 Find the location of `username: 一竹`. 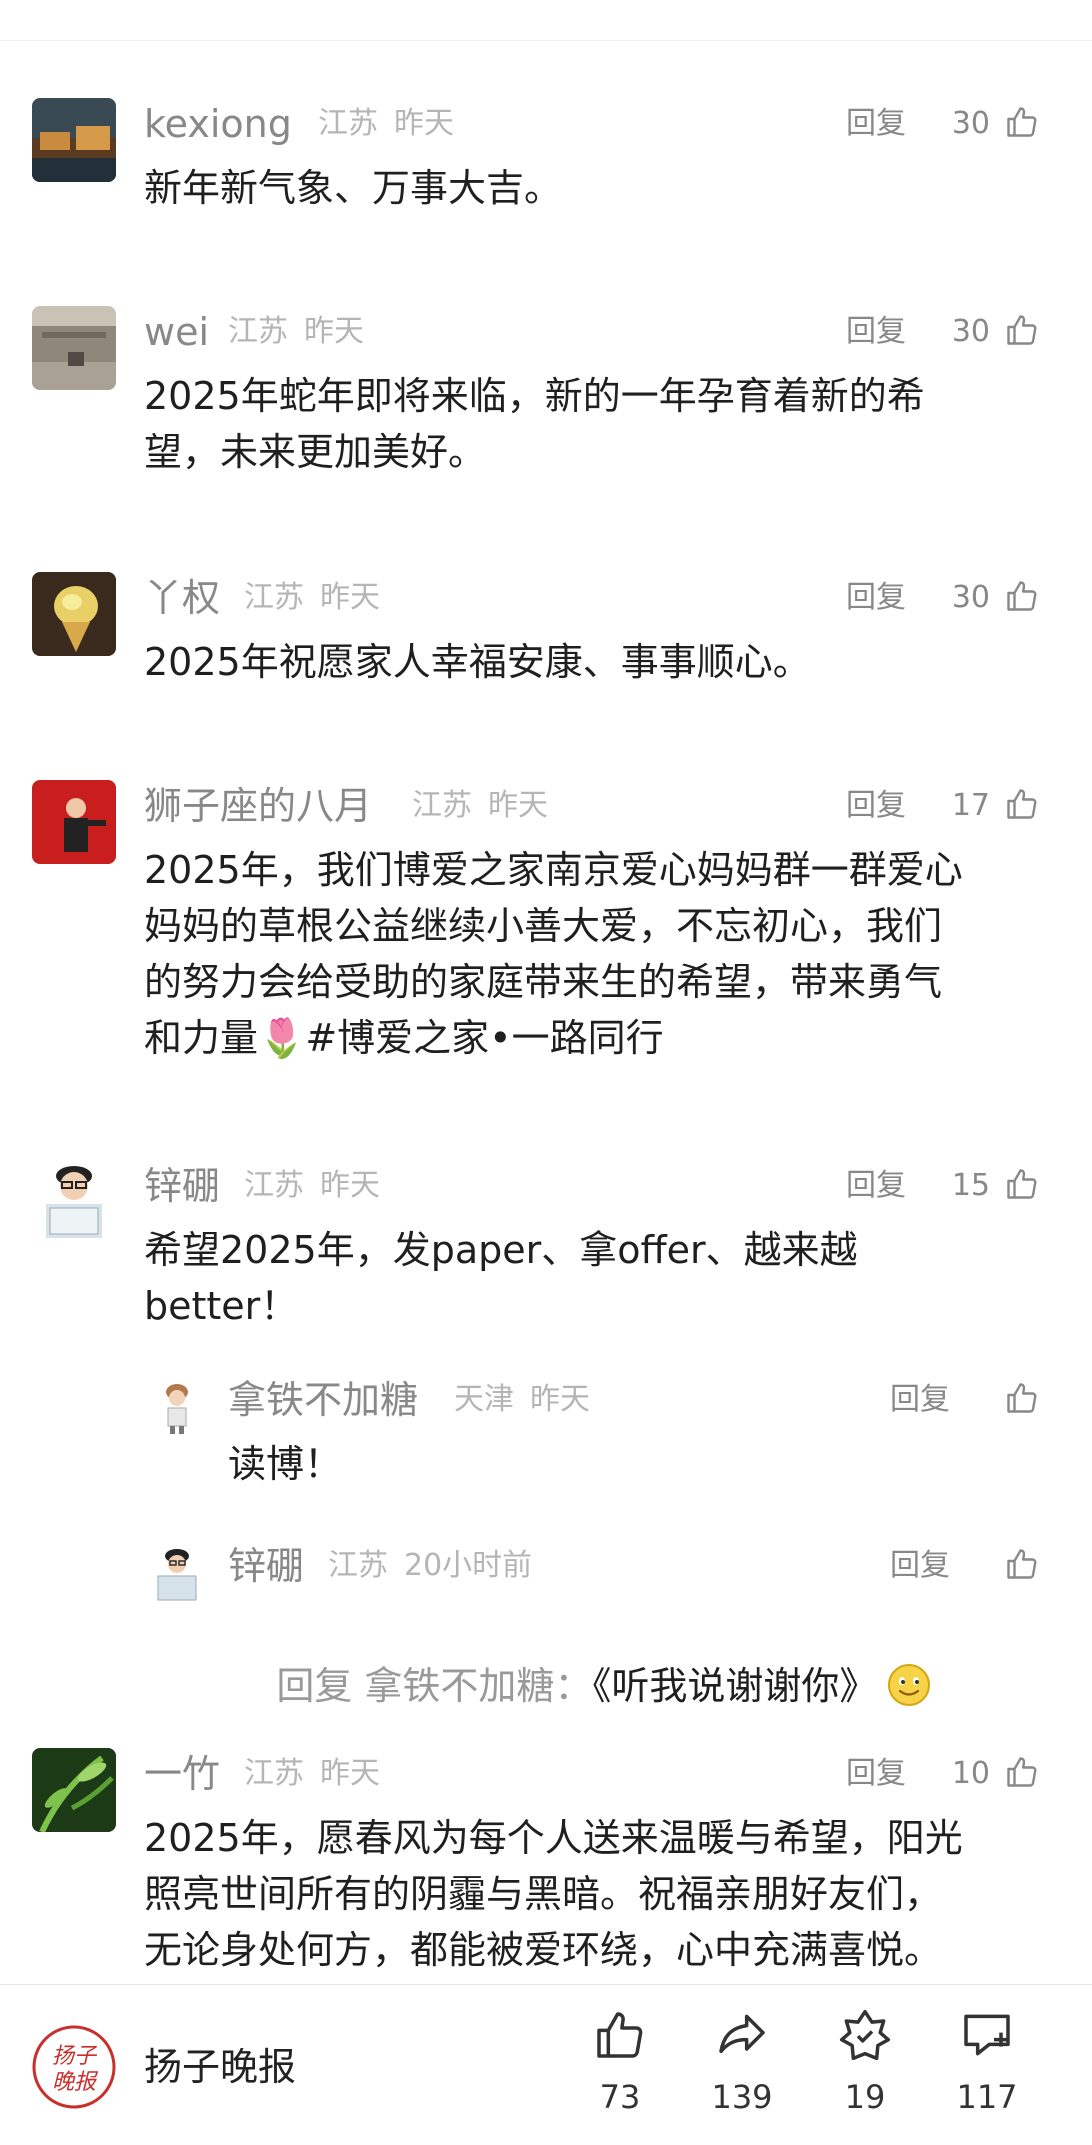

username: 一竹 is located at coordinates (182, 1774).